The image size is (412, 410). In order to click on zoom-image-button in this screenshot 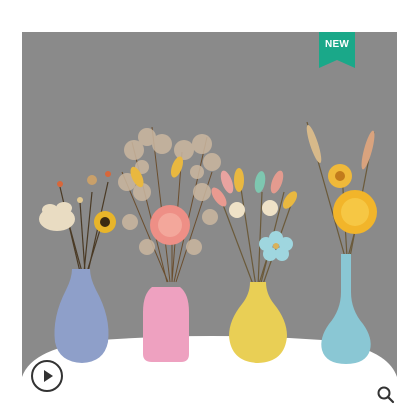, I will do `click(386, 395)`.